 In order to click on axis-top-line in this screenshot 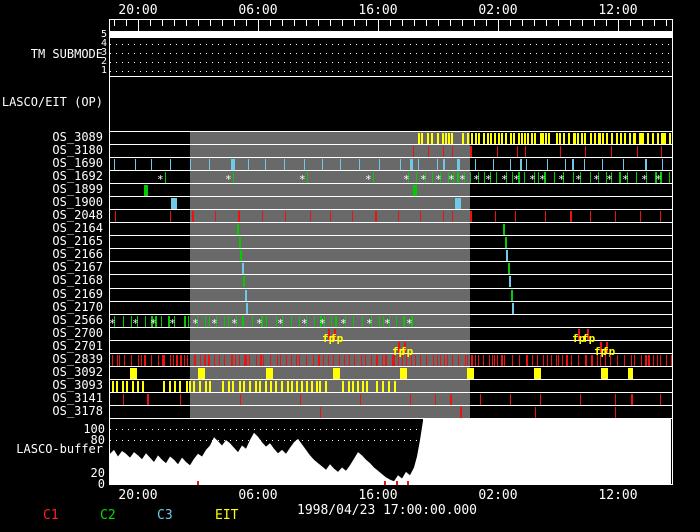, I will do `click(391, 19)`.